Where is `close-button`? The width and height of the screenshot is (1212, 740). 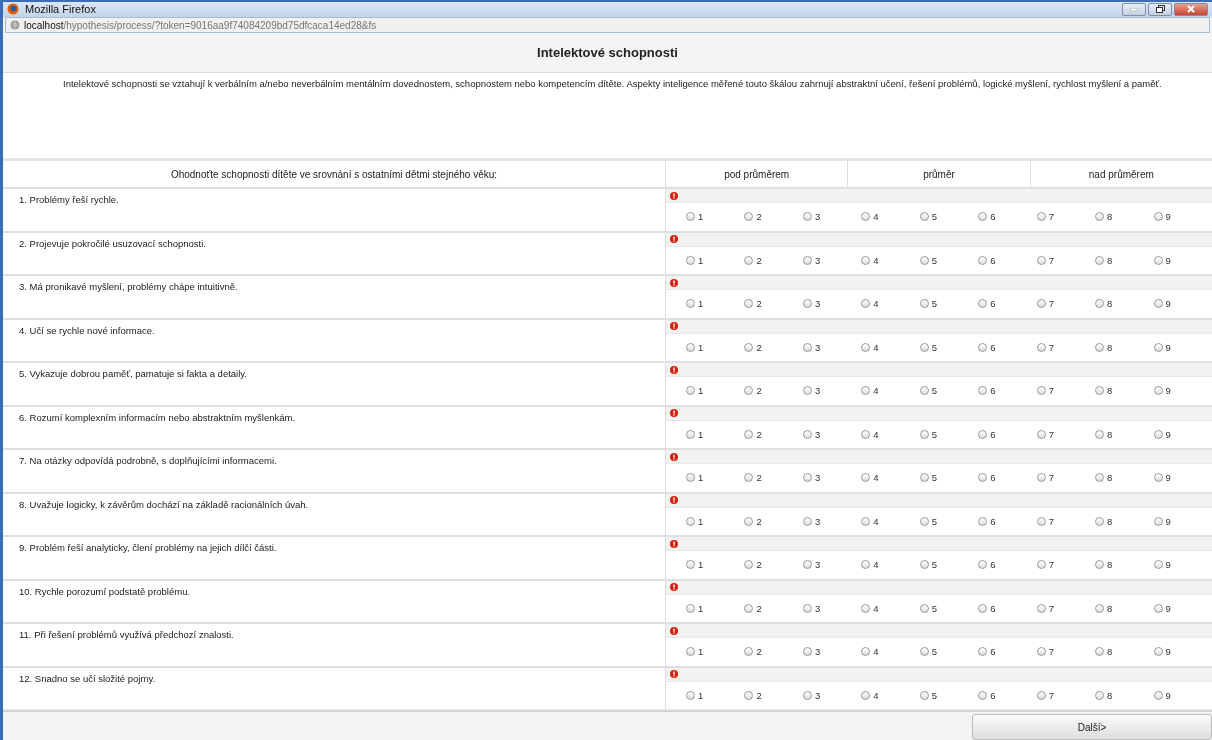
close-button is located at coordinates (1191, 9).